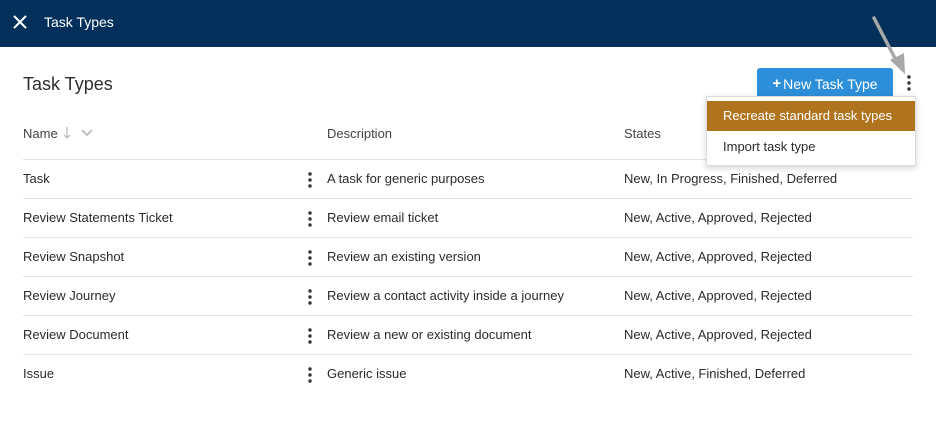 The image size is (936, 424). What do you see at coordinates (888, 45) in the screenshot?
I see `pointer-arrow-icon` at bounding box center [888, 45].